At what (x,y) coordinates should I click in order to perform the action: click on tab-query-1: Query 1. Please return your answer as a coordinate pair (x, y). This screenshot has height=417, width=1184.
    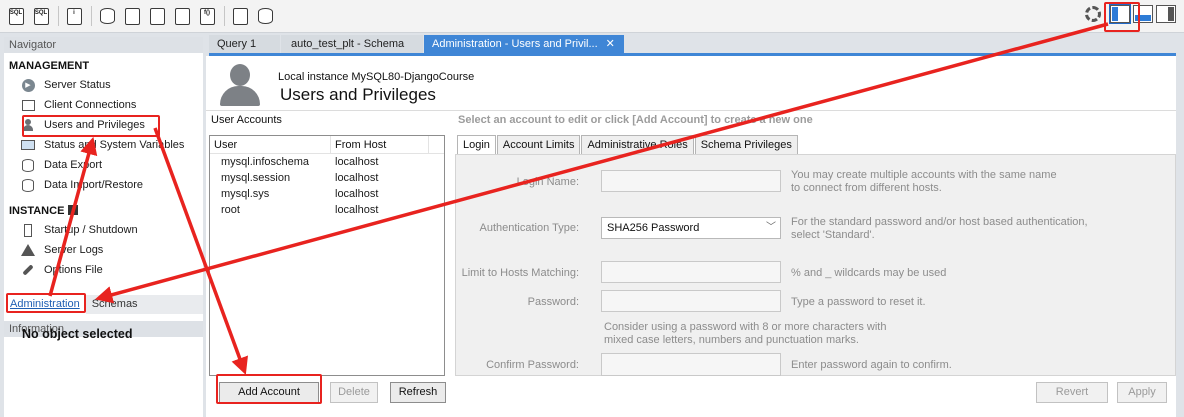
    Looking at the image, I should click on (244, 44).